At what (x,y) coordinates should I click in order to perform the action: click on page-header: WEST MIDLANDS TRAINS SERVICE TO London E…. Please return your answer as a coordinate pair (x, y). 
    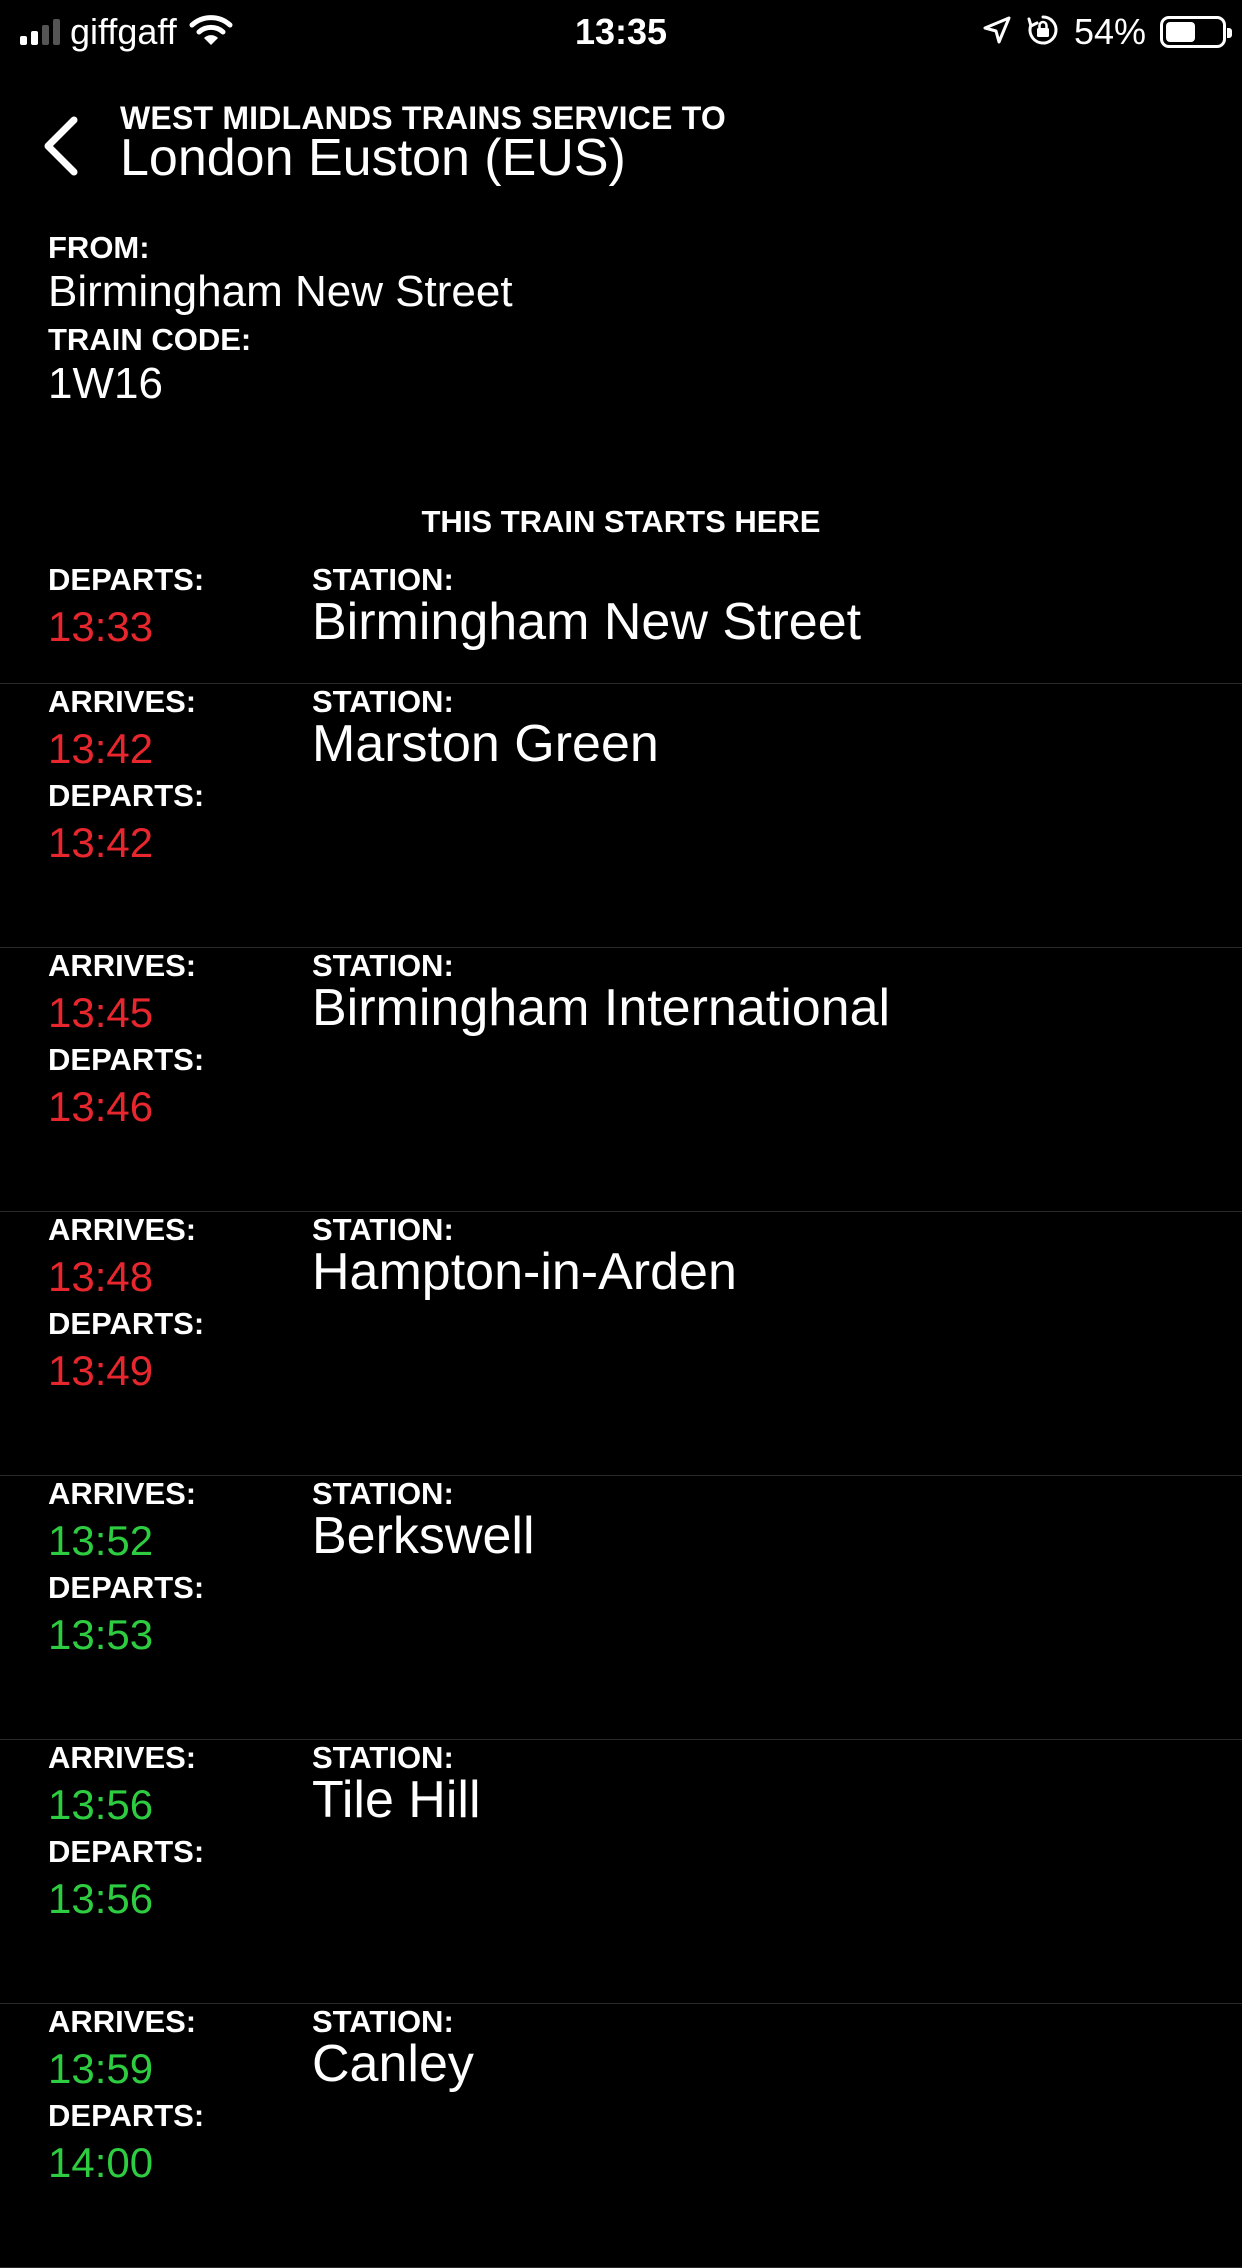
    Looking at the image, I should click on (621, 146).